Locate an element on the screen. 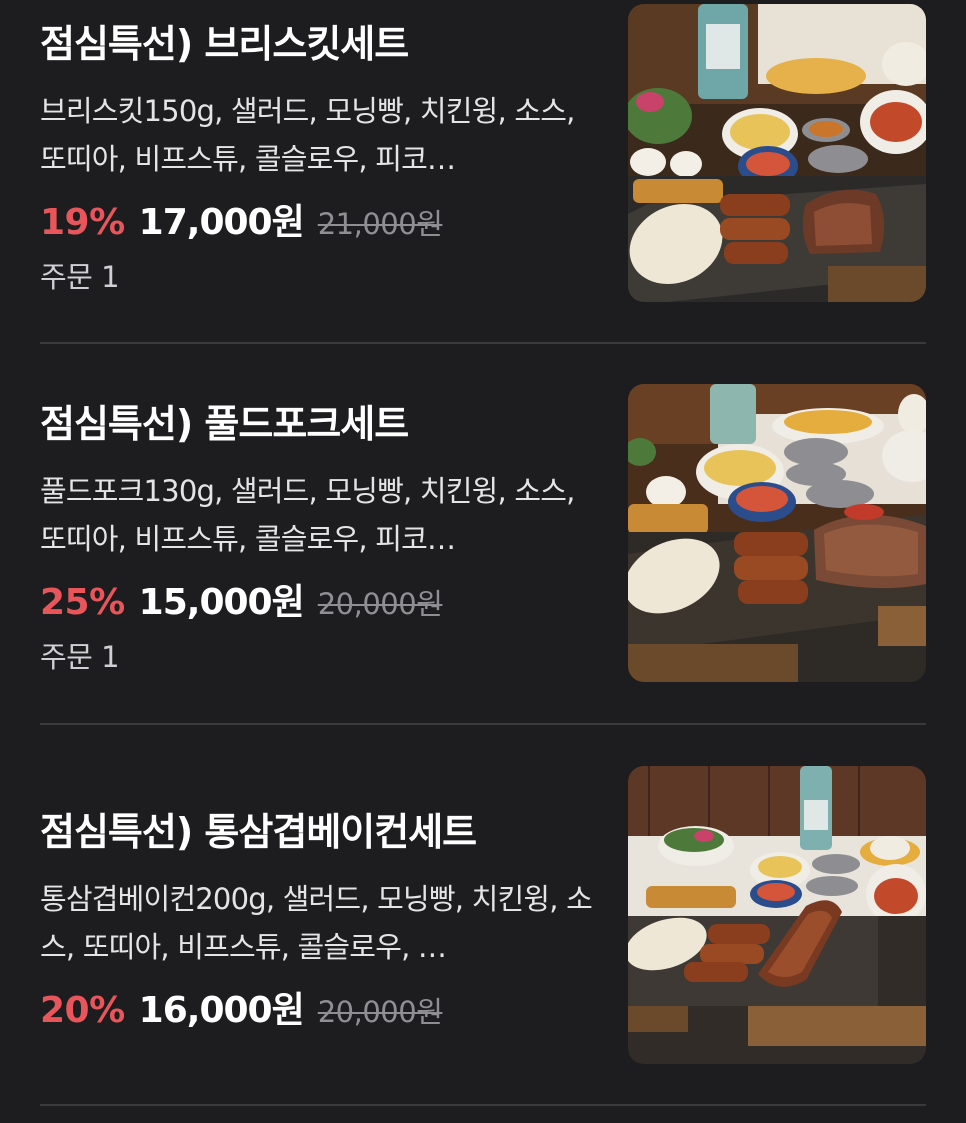  sale-price: 16,000원 is located at coordinates (221, 1010).